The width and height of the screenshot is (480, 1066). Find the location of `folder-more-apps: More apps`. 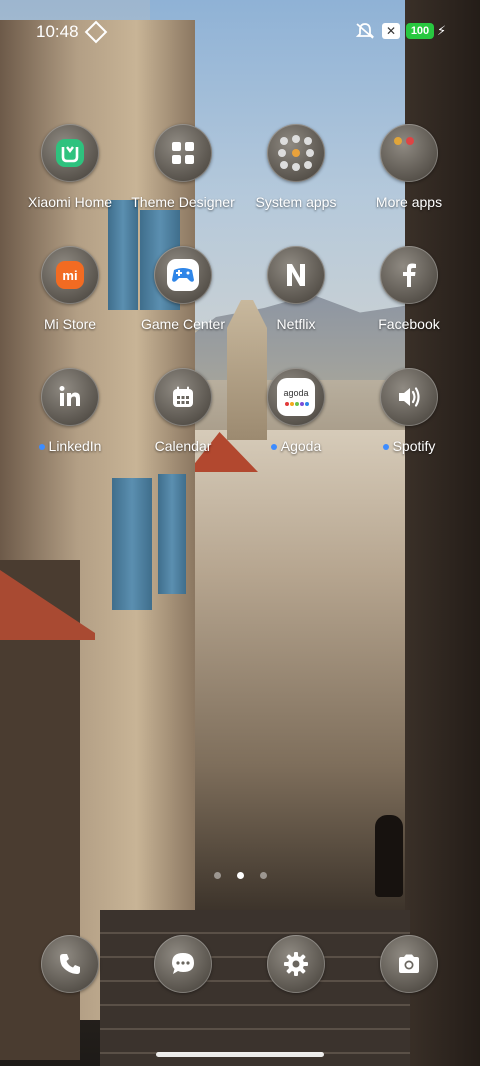

folder-more-apps: More apps is located at coordinates (409, 167).